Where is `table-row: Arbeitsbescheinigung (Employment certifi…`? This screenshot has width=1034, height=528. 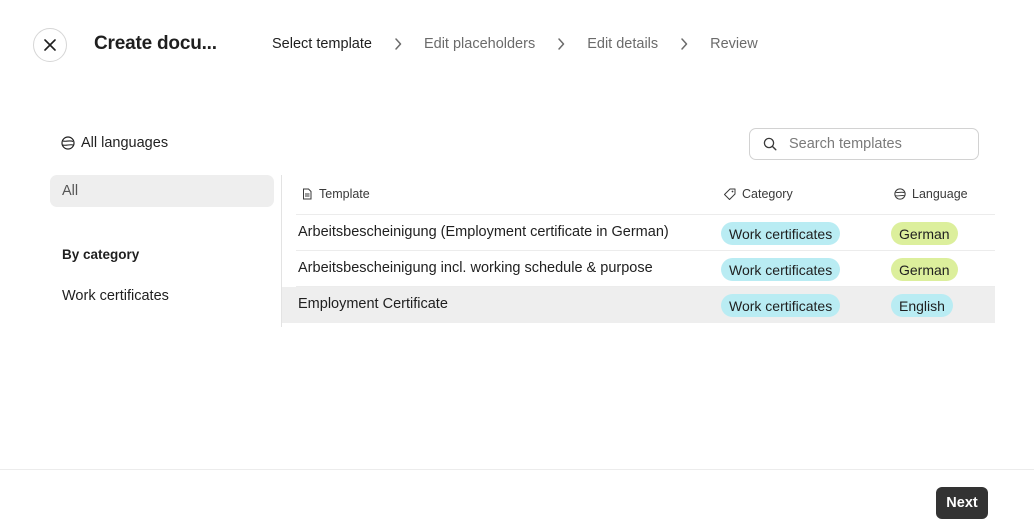
table-row: Arbeitsbescheinigung (Employment certifi… is located at coordinates (645, 233).